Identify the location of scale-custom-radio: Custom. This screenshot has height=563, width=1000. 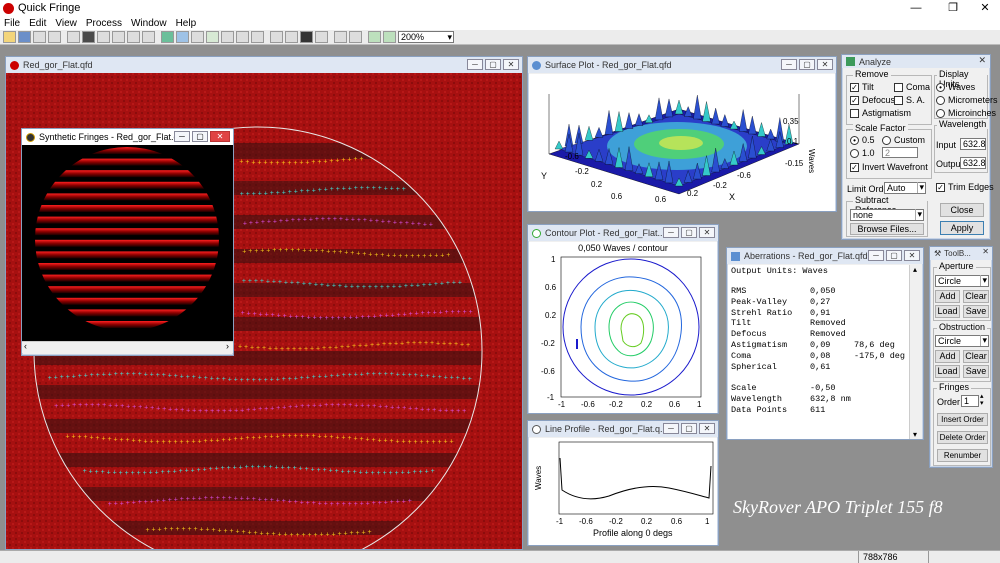
(903, 140).